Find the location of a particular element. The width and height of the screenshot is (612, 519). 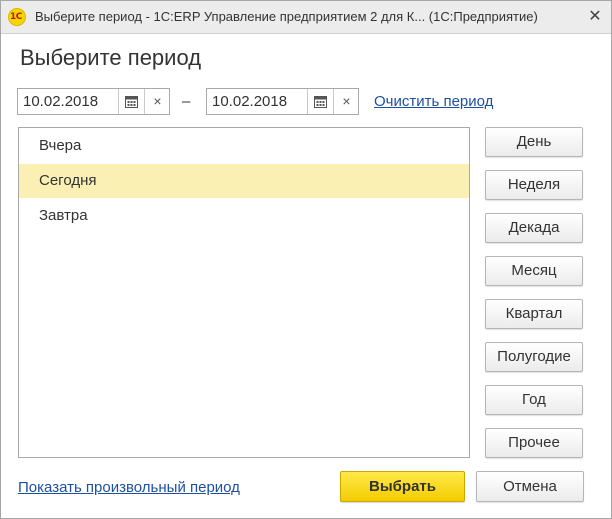

show-custom-period-link: Показать произвольный период is located at coordinates (129, 487).